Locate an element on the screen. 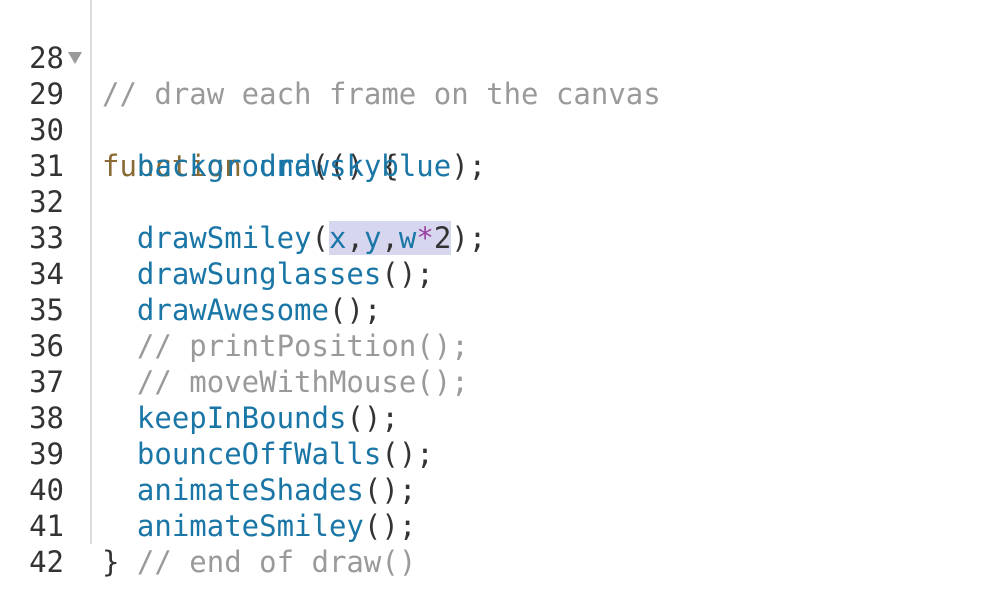 Image resolution: width=992 pixels, height=616 pixels. comment: // end of draw() is located at coordinates (276, 562).